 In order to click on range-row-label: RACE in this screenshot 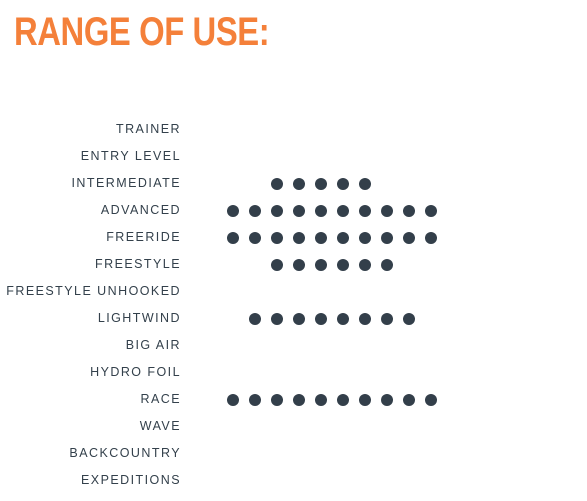, I will do `click(160, 399)`.